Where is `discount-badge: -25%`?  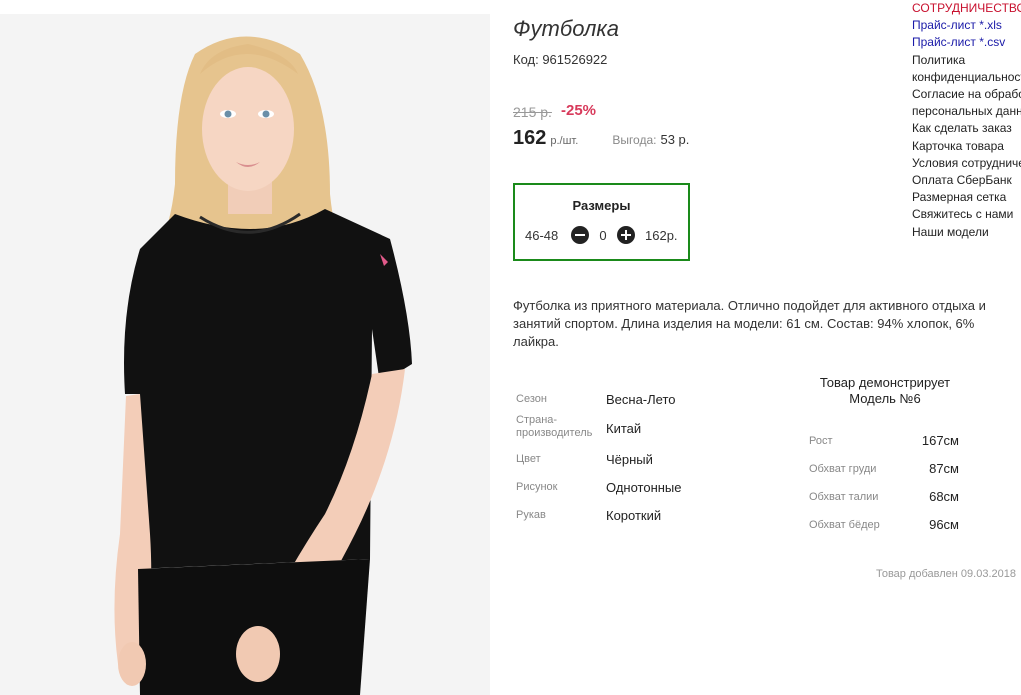 discount-badge: -25% is located at coordinates (579, 110).